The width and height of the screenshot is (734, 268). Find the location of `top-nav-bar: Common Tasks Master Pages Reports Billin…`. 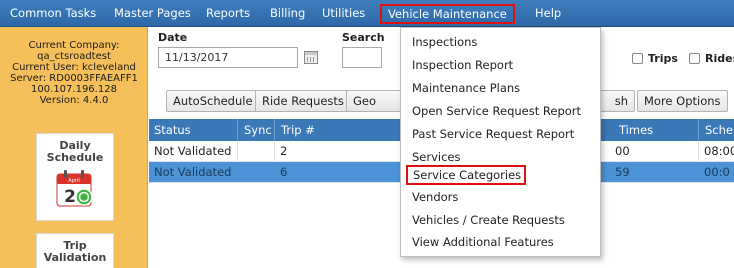

top-nav-bar: Common Tasks Master Pages Reports Billin… is located at coordinates (367, 13).